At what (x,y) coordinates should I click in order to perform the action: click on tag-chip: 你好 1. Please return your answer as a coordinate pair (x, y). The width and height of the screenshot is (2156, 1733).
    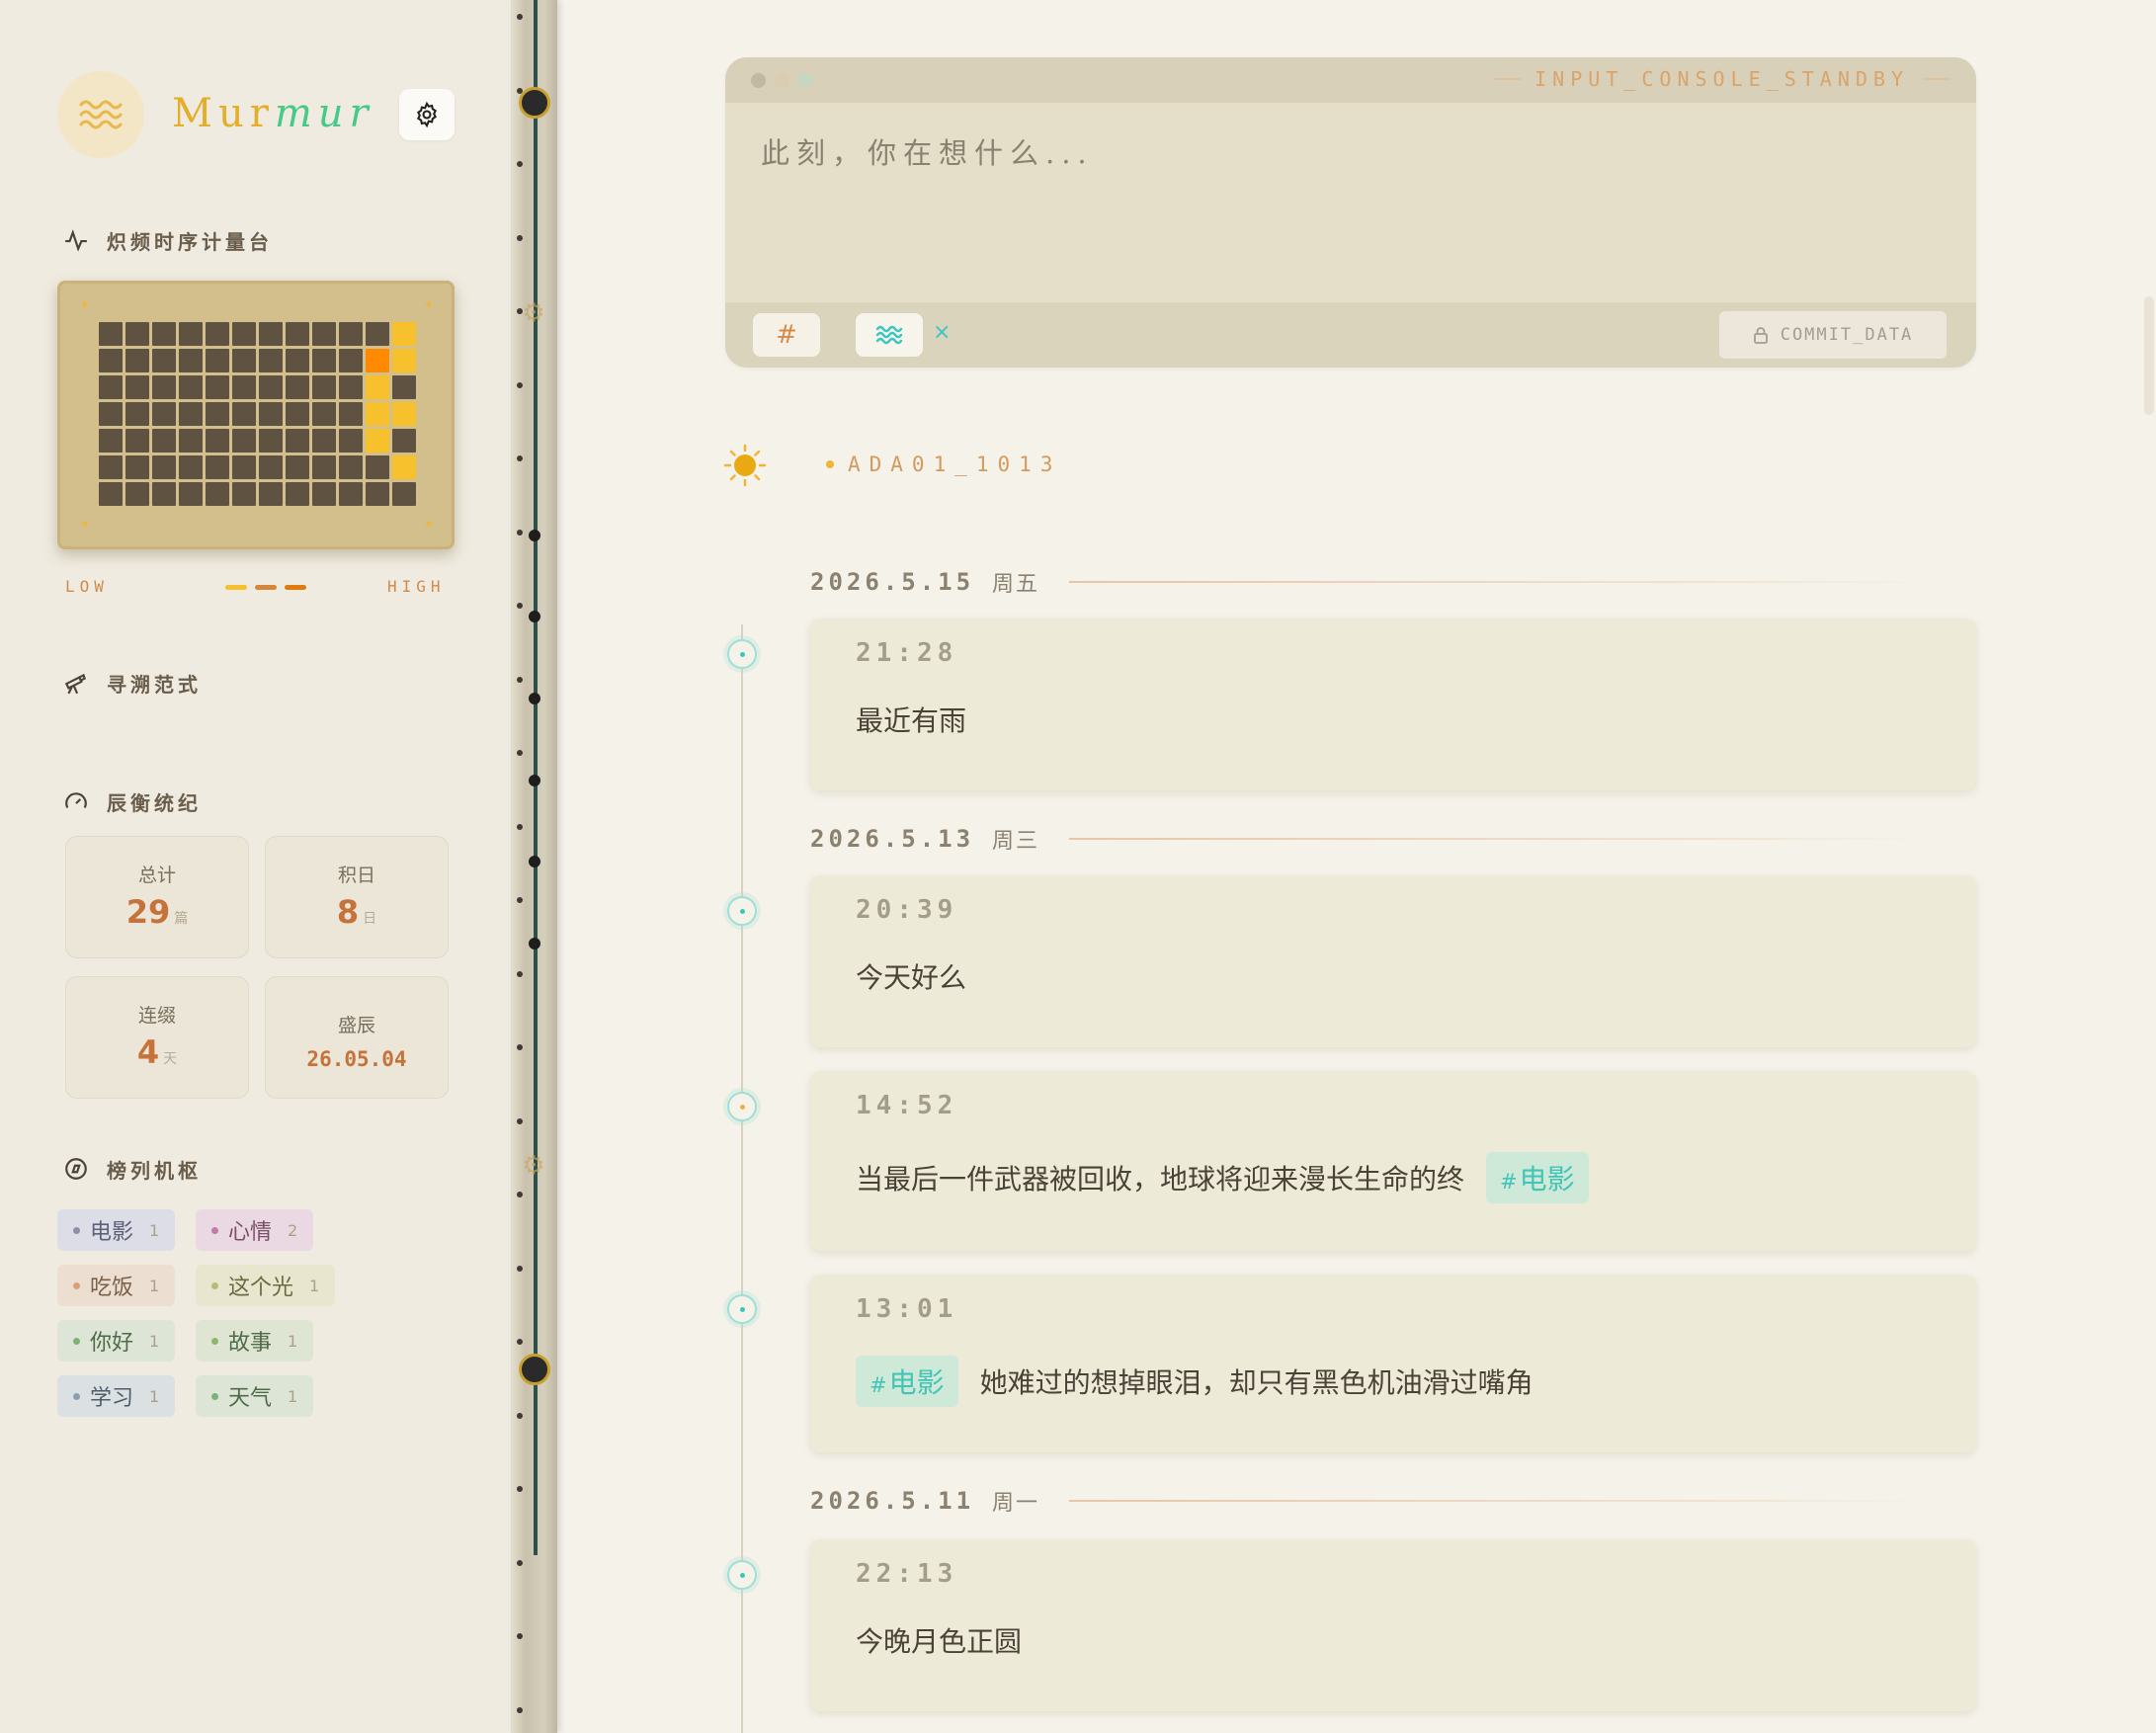
    Looking at the image, I should click on (116, 1341).